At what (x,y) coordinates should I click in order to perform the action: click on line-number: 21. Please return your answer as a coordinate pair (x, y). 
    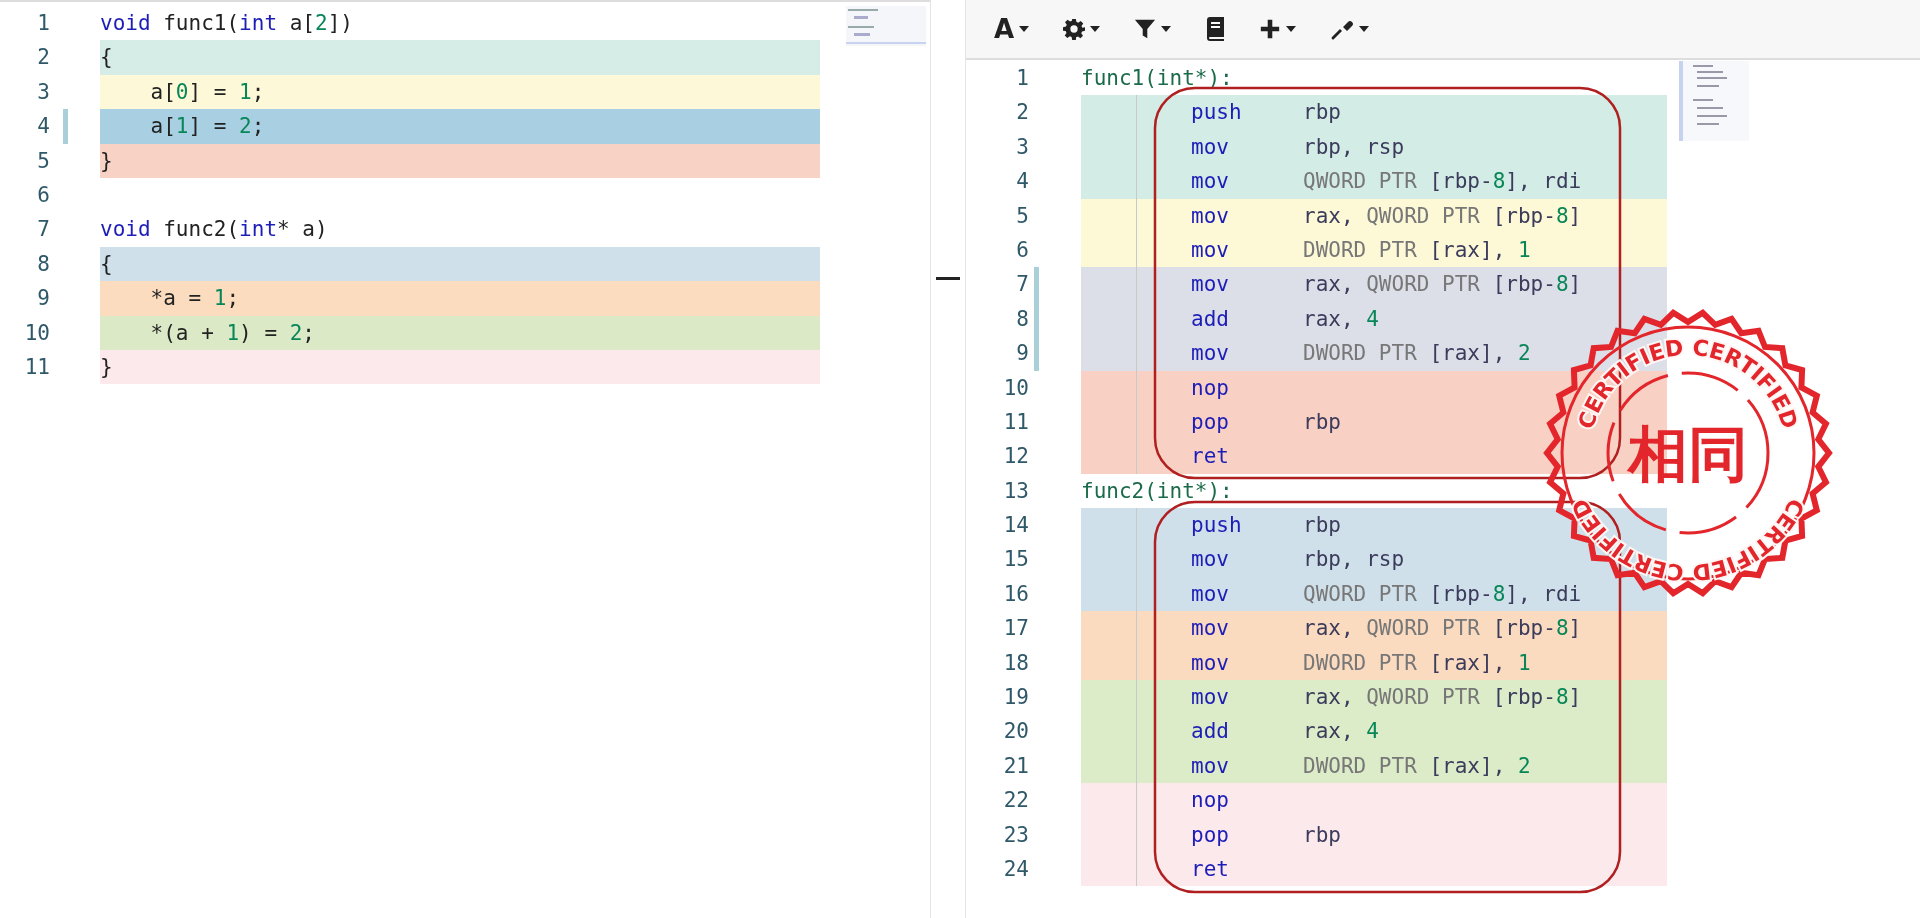
    Looking at the image, I should click on (1015, 766).